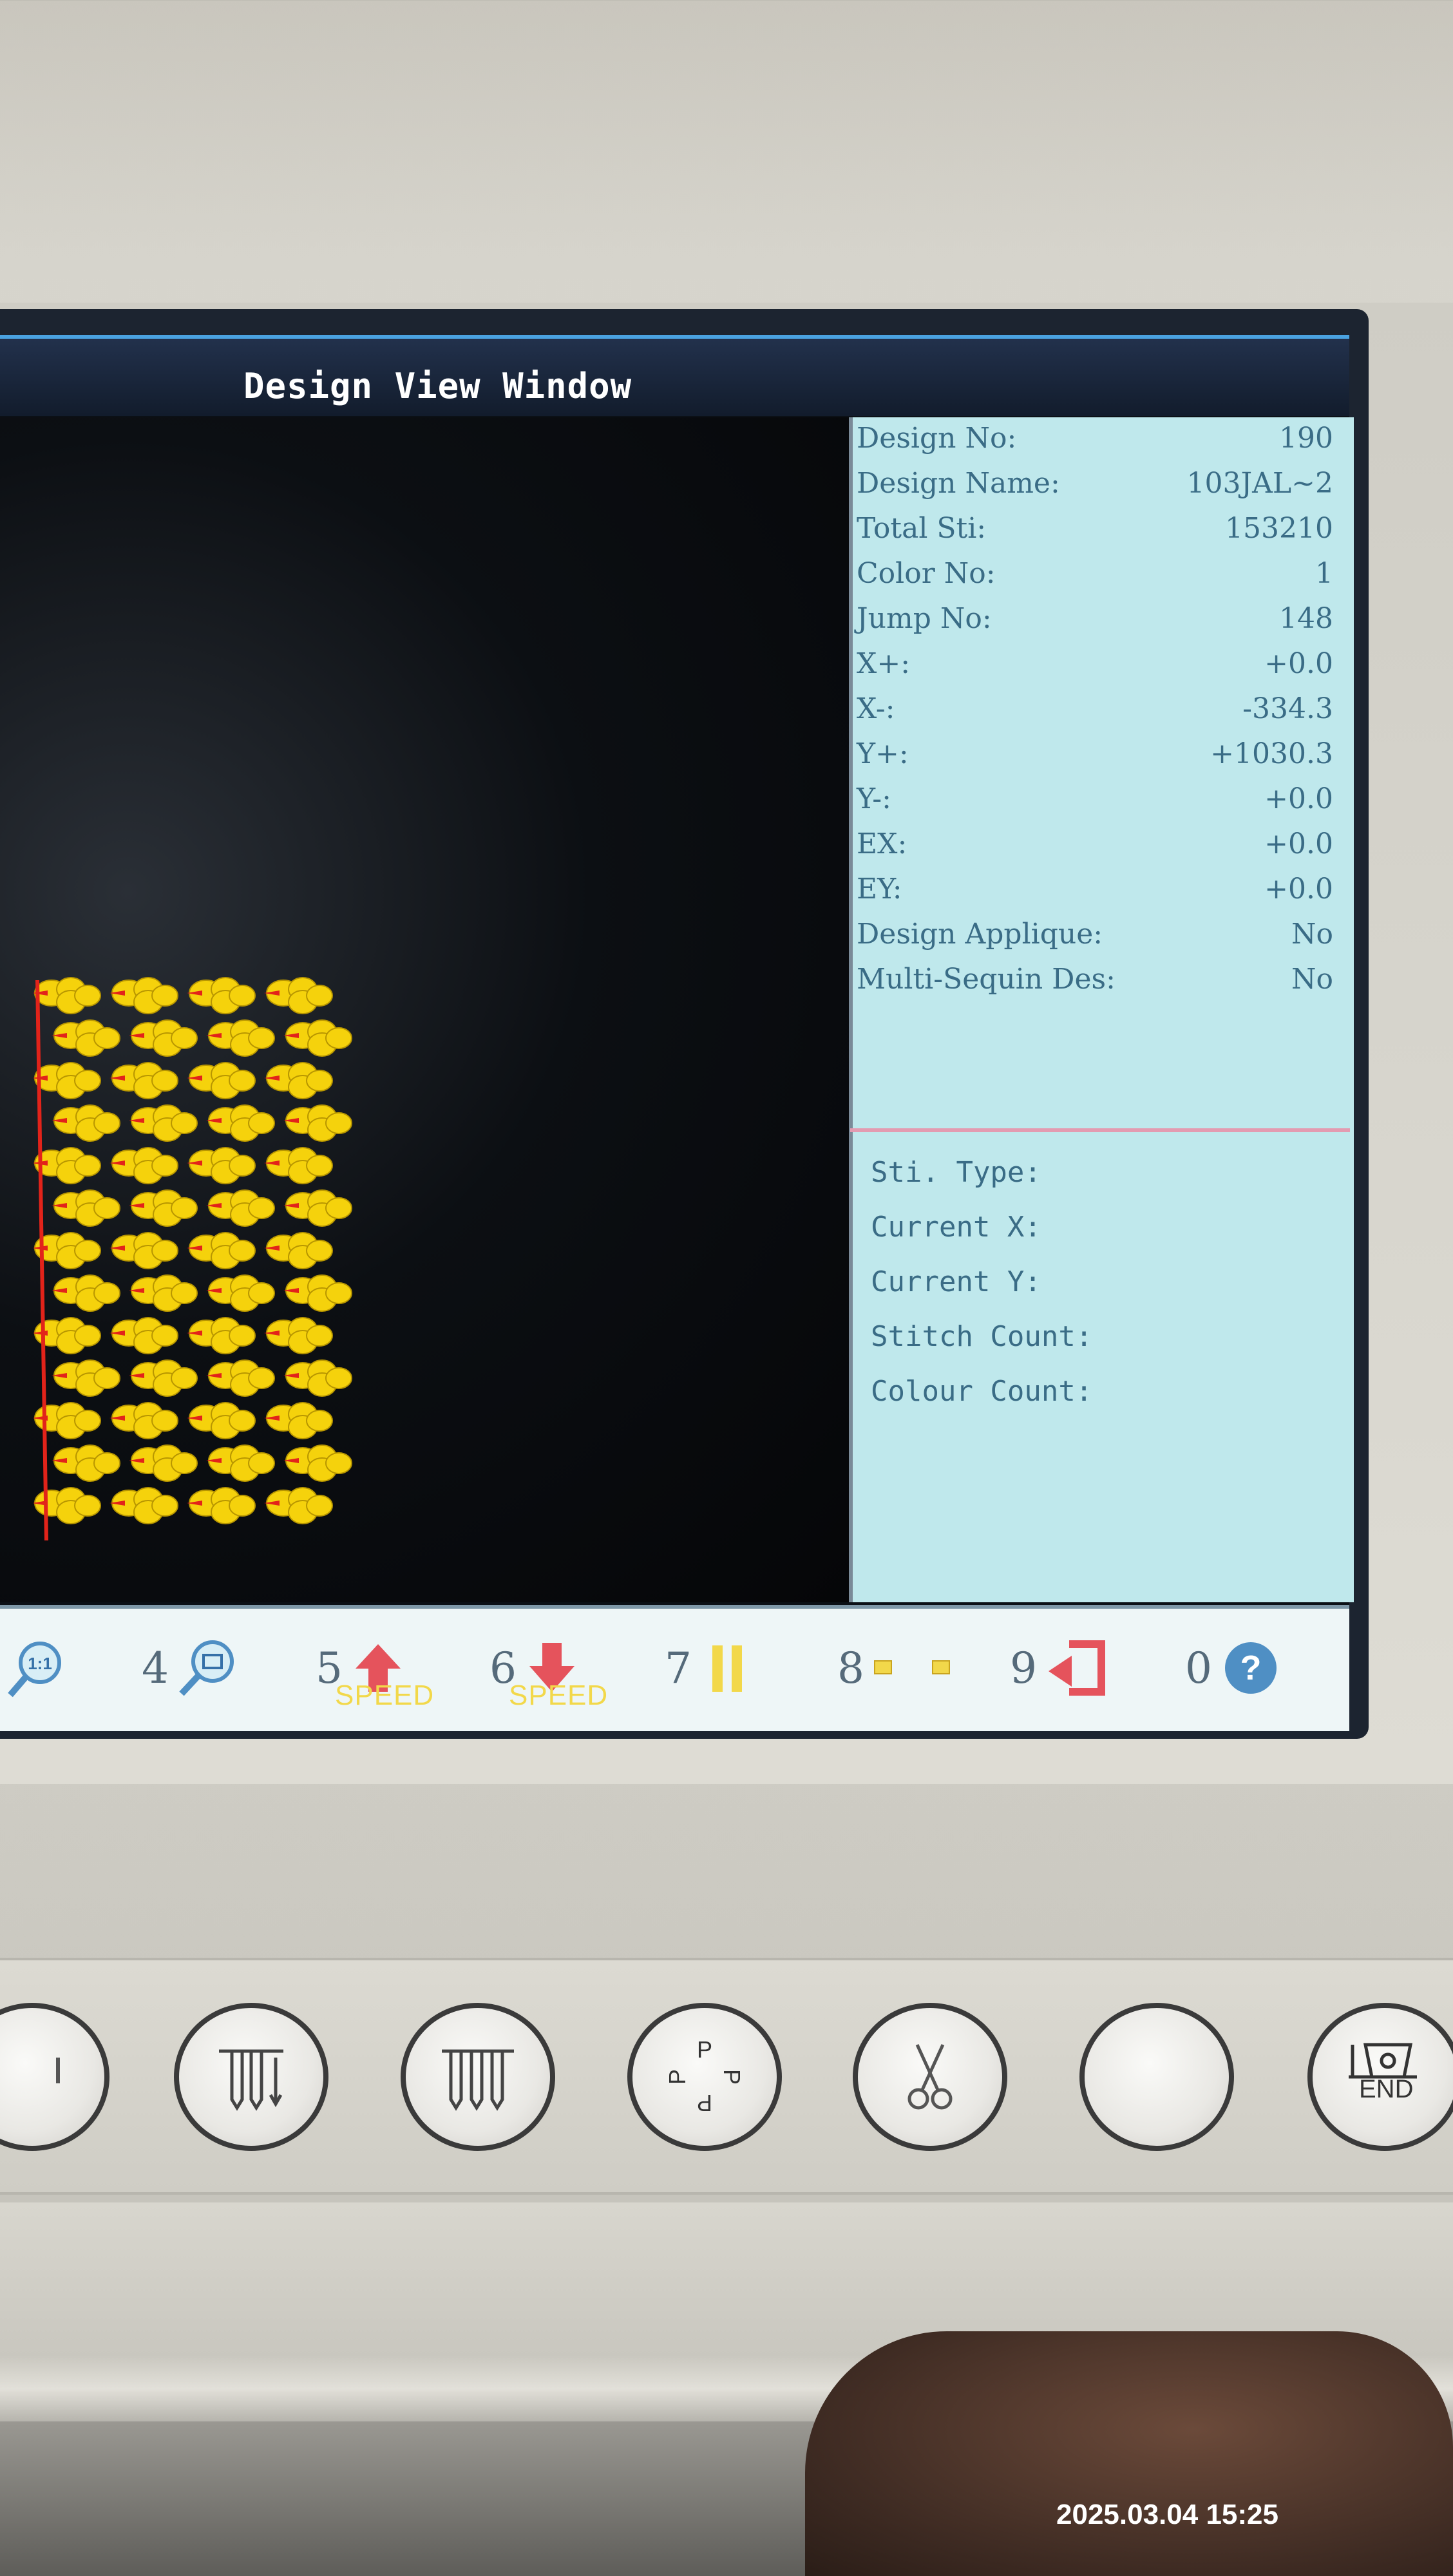 The width and height of the screenshot is (1453, 2576). Describe the element at coordinates (1095, 892) in the screenshot. I see `info-row: EY: +0.0` at that location.